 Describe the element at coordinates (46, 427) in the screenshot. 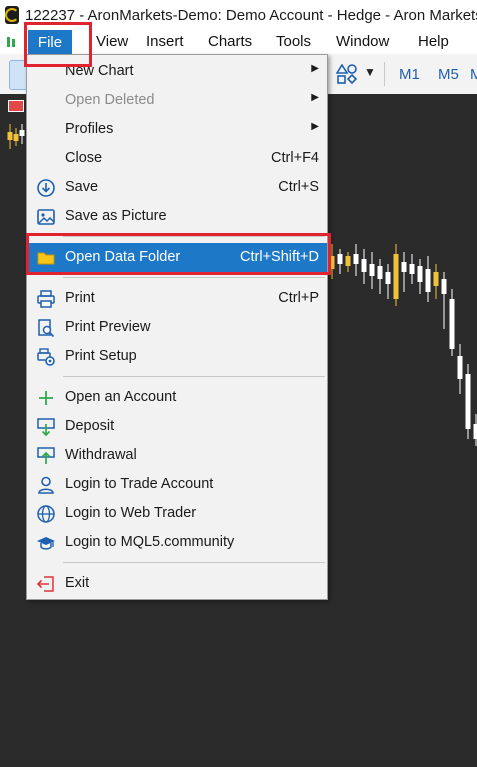

I see `deposit-icon` at that location.